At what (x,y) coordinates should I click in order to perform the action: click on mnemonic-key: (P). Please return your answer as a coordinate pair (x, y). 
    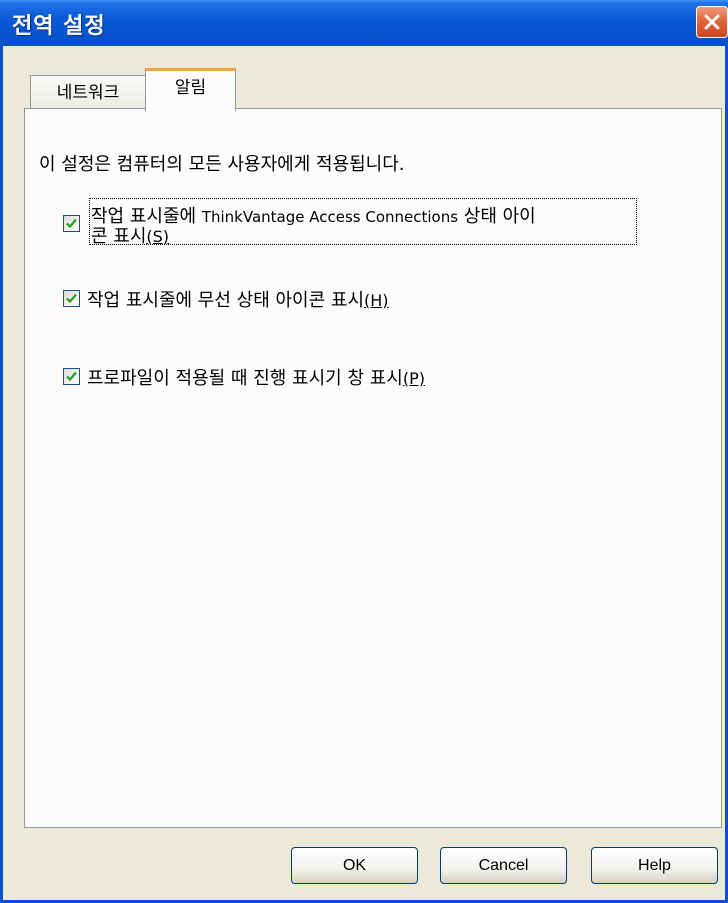
    Looking at the image, I should click on (413, 378).